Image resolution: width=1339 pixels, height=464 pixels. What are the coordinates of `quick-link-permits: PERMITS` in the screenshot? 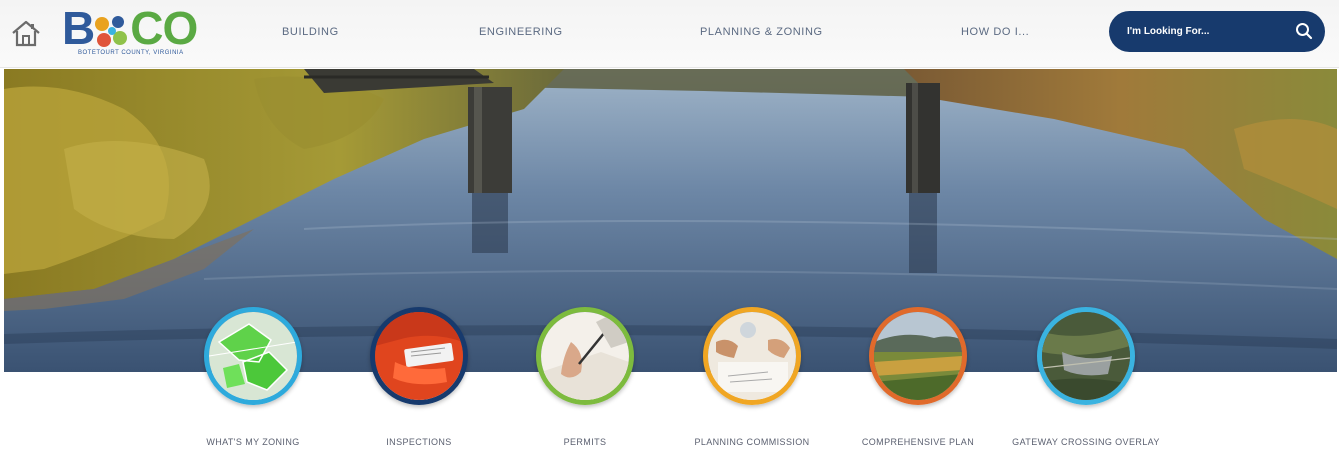 It's located at (585, 382).